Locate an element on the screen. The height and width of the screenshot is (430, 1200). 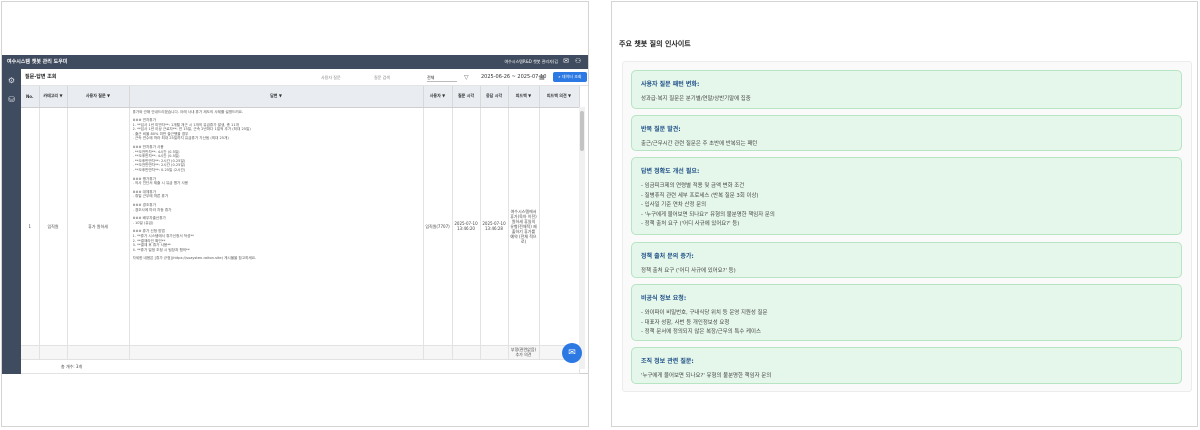
column-header: 피드백 의견 ▼ is located at coordinates (559, 97).